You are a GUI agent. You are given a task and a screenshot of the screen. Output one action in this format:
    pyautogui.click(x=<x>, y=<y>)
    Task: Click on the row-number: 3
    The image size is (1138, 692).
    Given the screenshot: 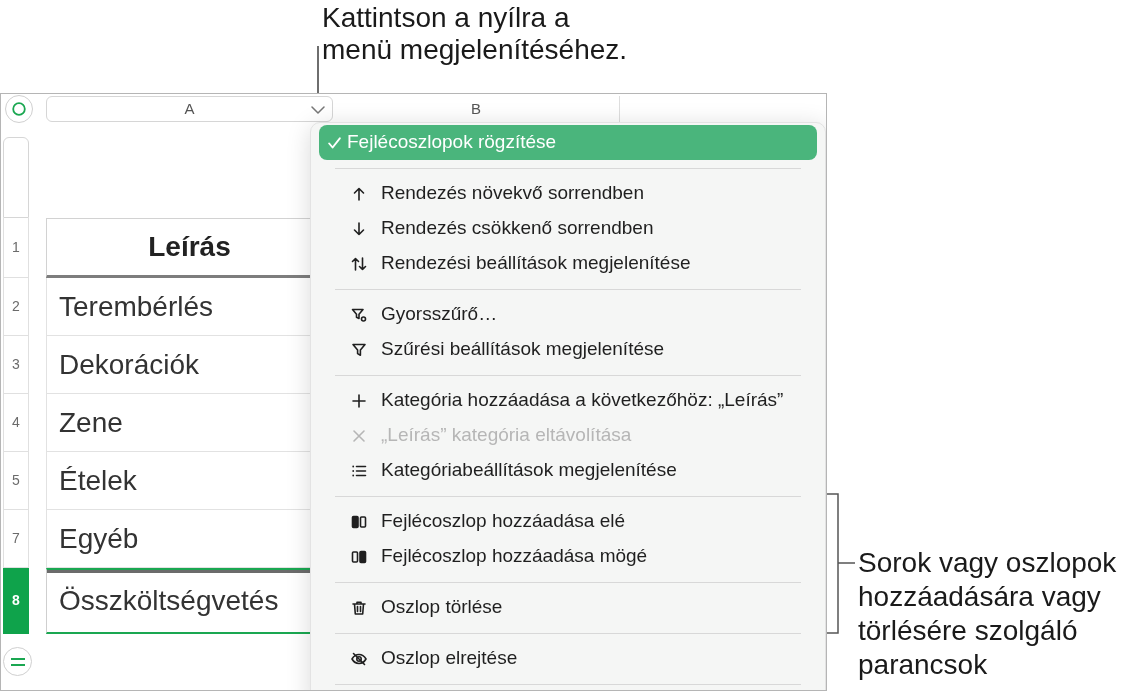 What is the action you would take?
    pyautogui.click(x=16, y=365)
    